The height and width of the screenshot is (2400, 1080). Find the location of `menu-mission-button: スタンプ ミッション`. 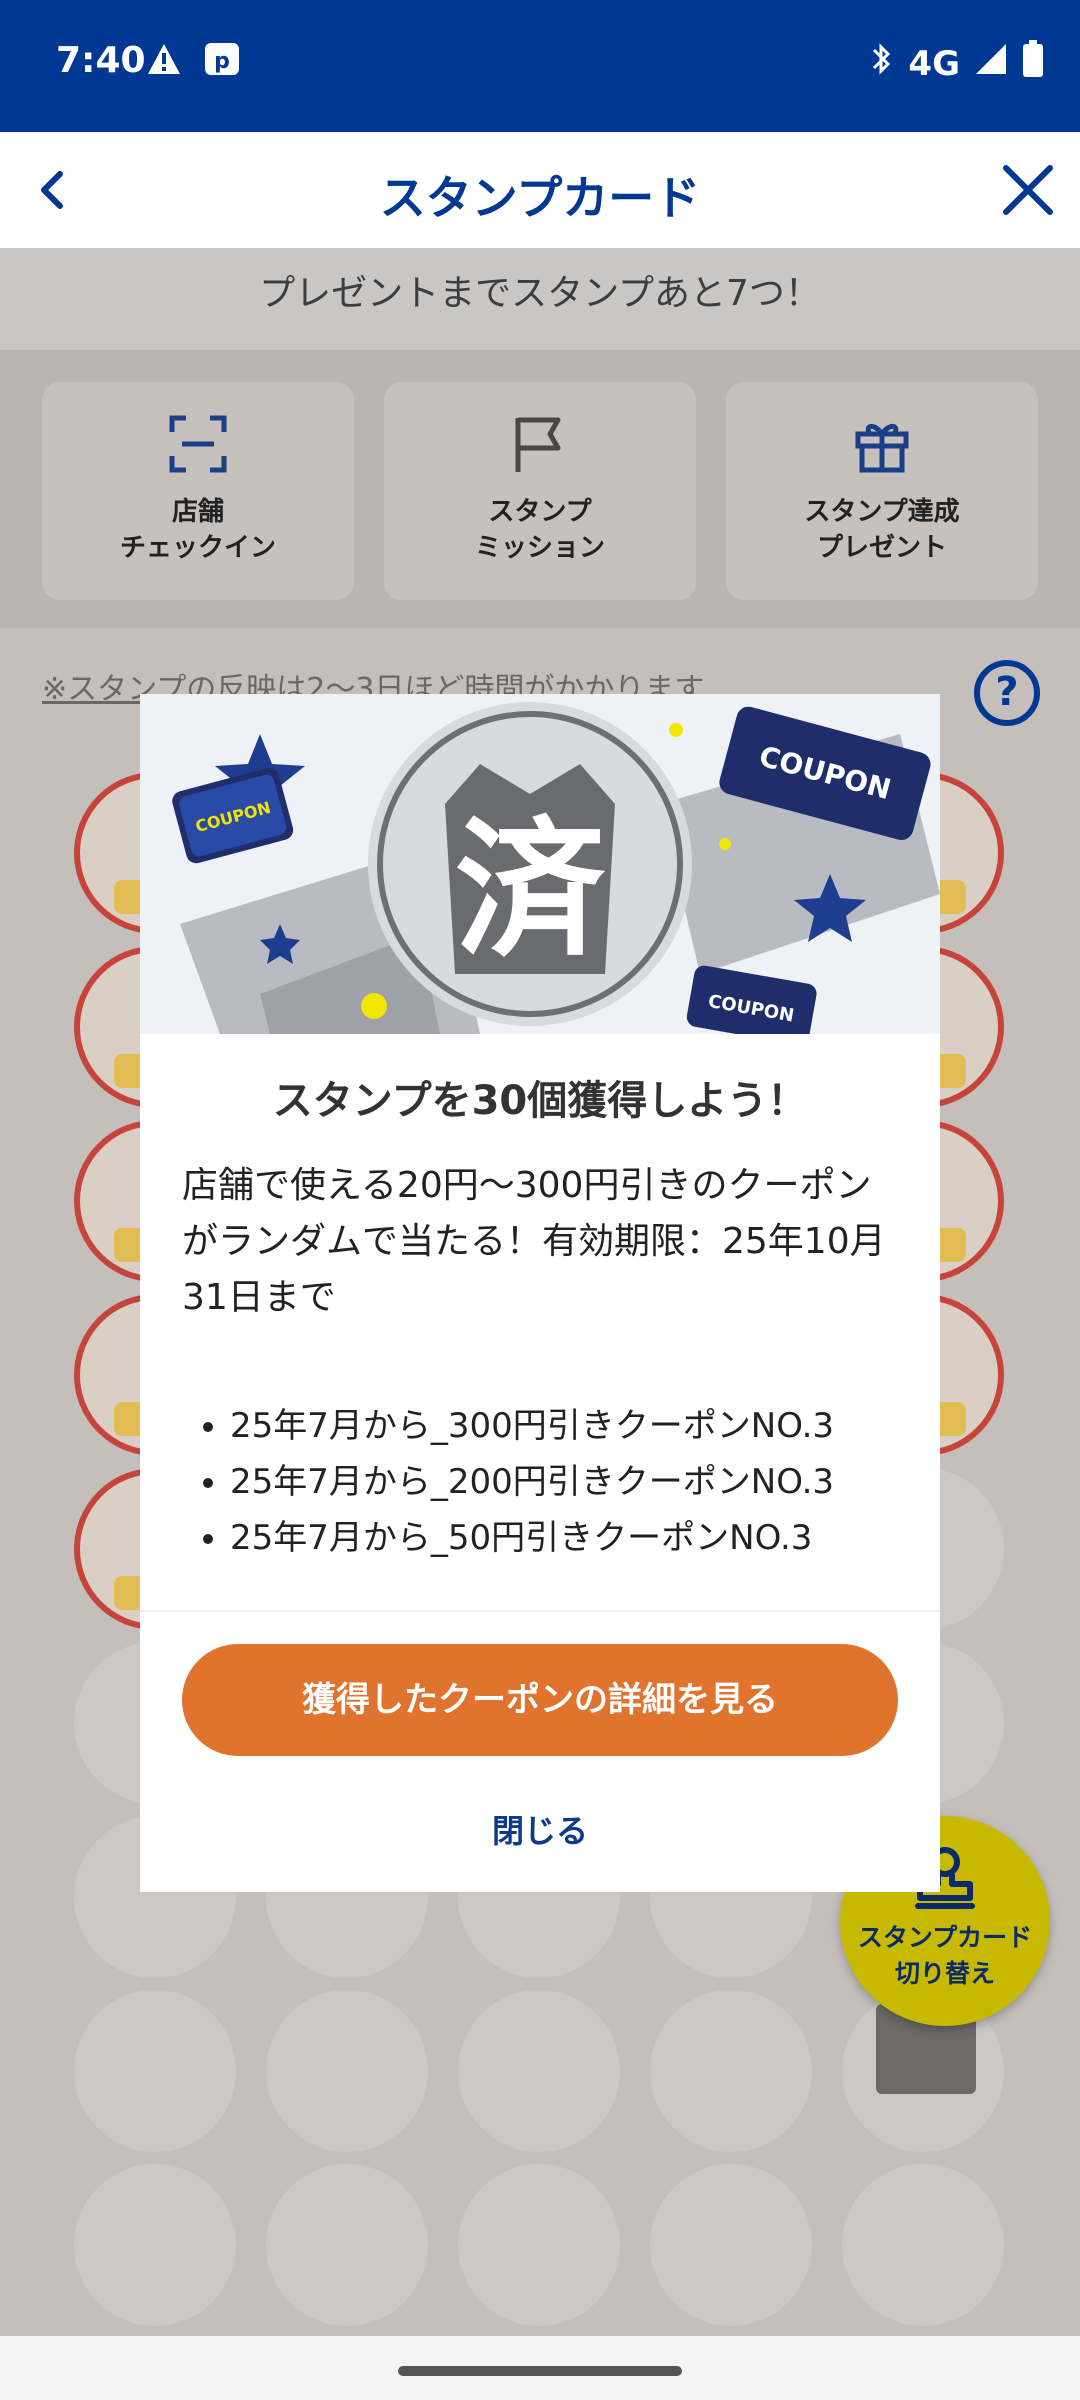

menu-mission-button: スタンプ ミッション is located at coordinates (540, 491).